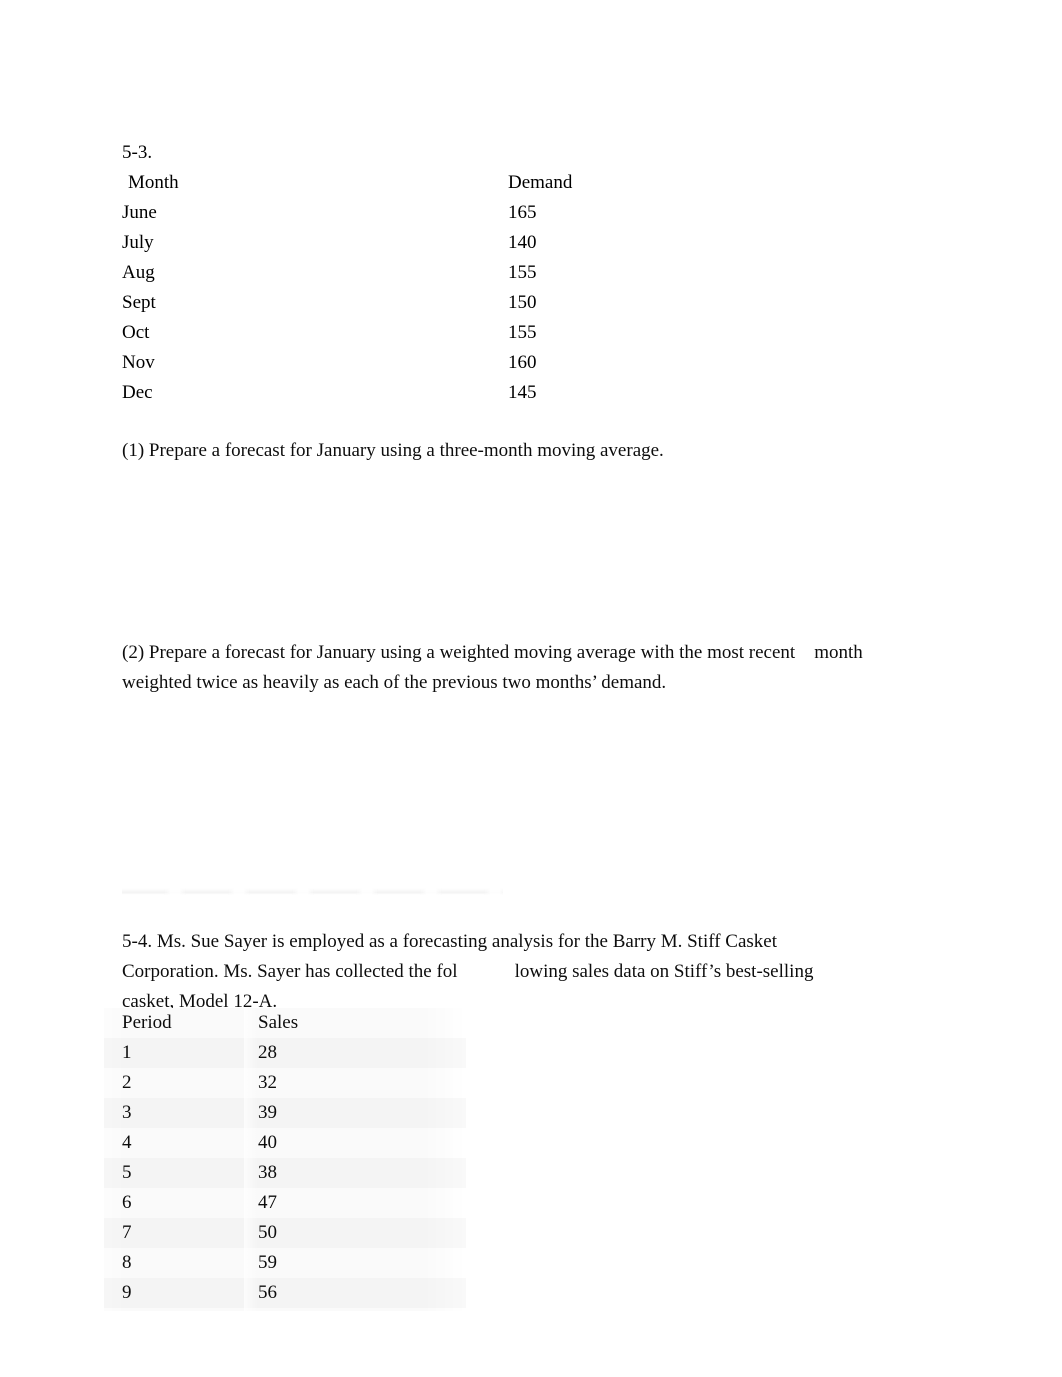 The height and width of the screenshot is (1377, 1062). I want to click on demand-cell: 140, so click(522, 242).